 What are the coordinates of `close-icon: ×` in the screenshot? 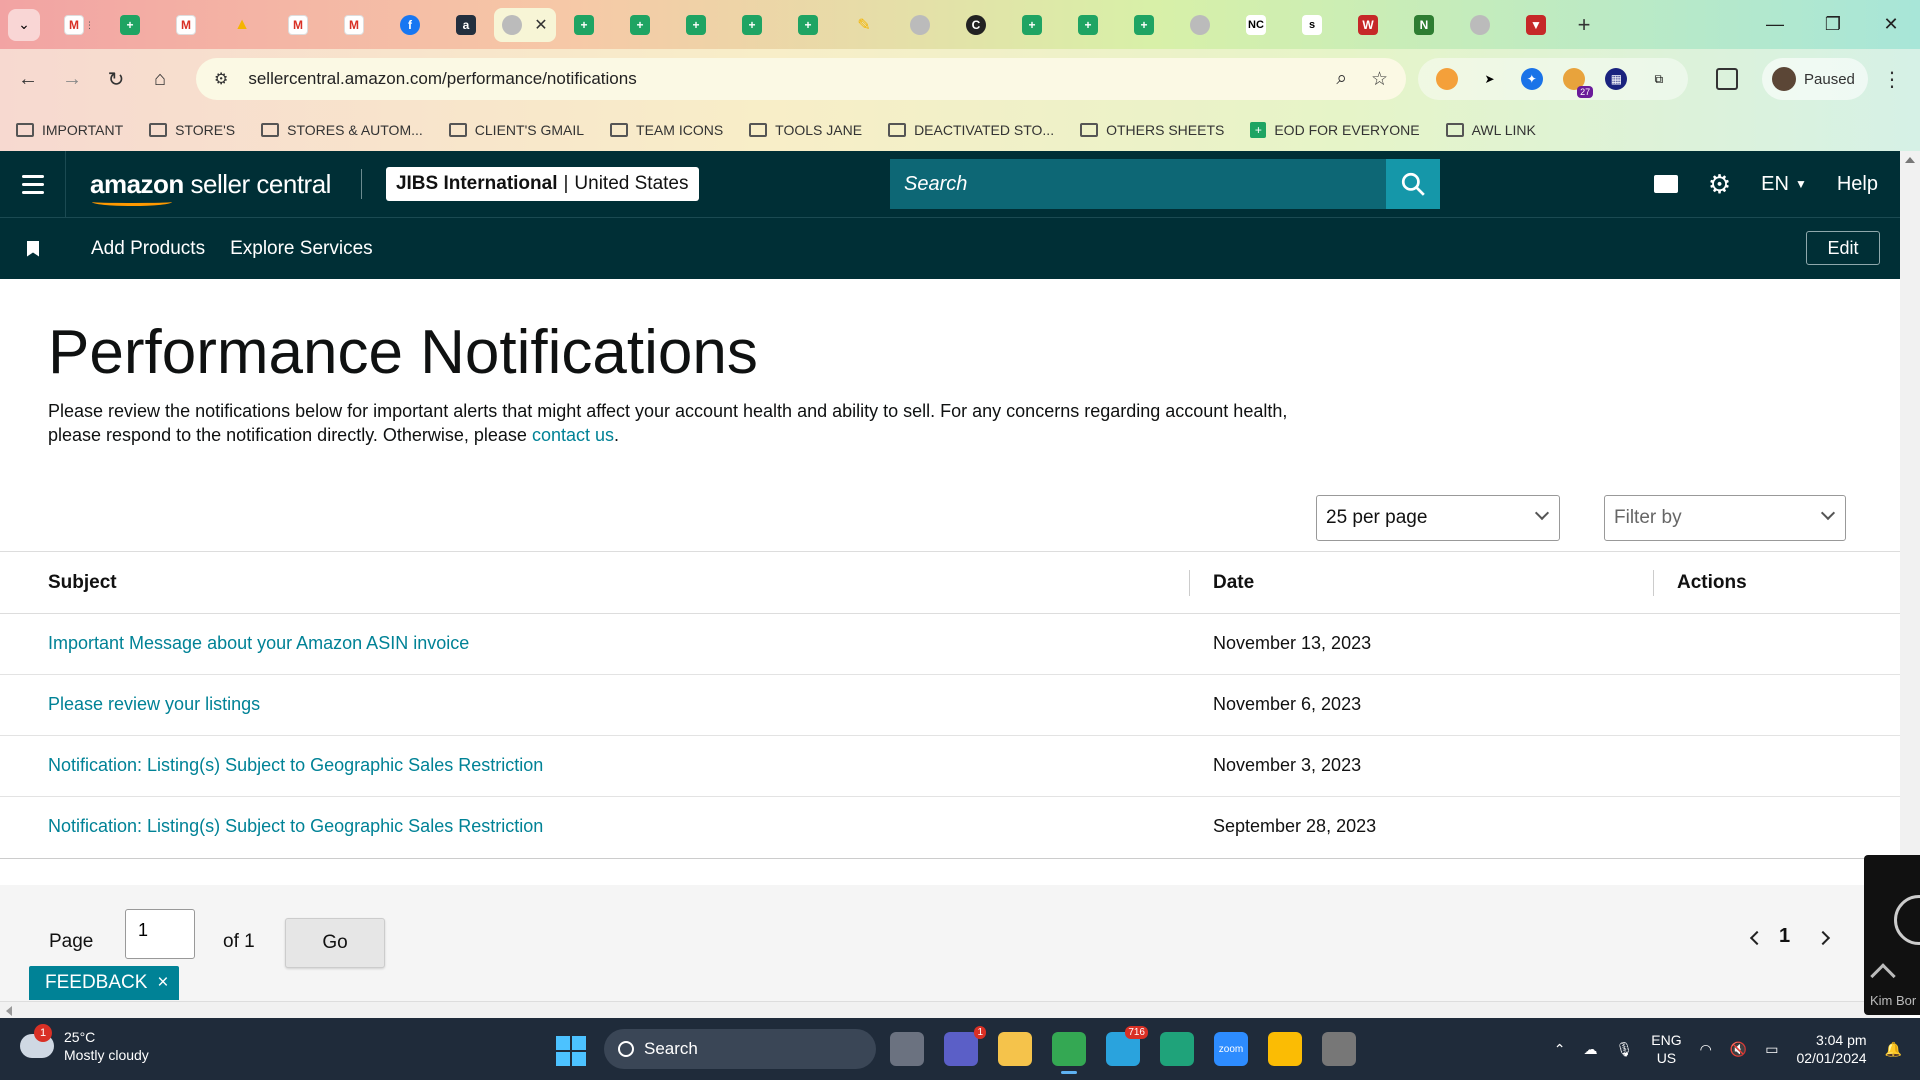 It's located at (162, 983).